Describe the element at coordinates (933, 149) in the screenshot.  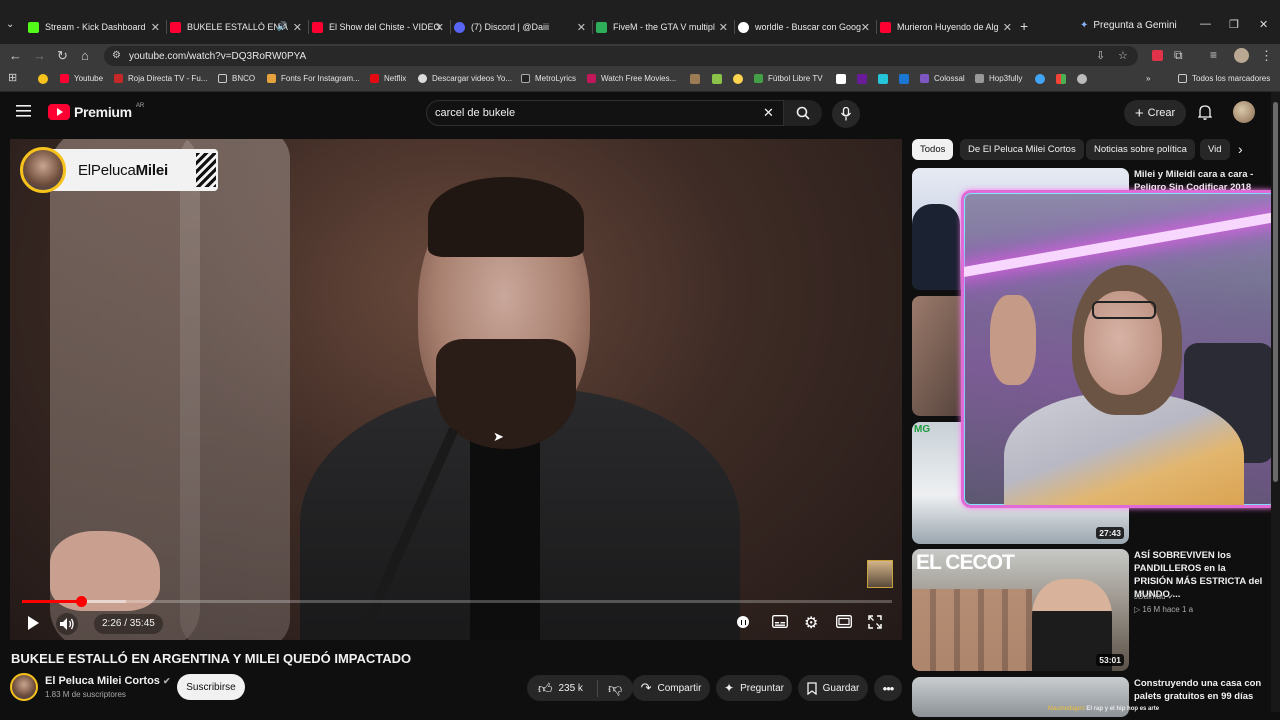
I see `chip-all: Todos` at that location.